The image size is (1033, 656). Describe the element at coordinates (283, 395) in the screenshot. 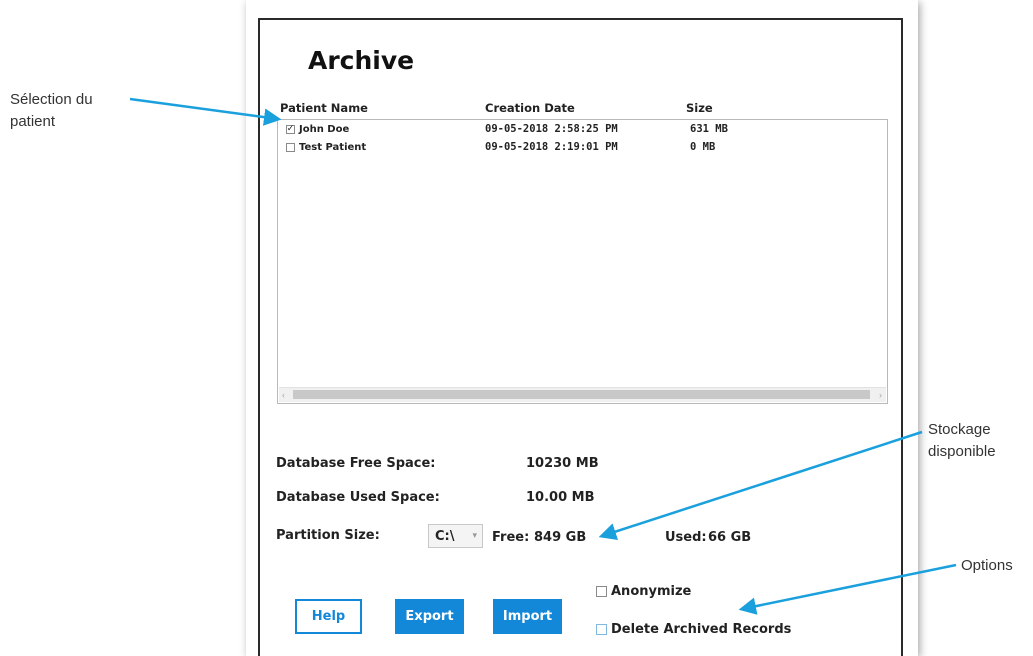

I see `scroll-left-icon: ‹` at that location.